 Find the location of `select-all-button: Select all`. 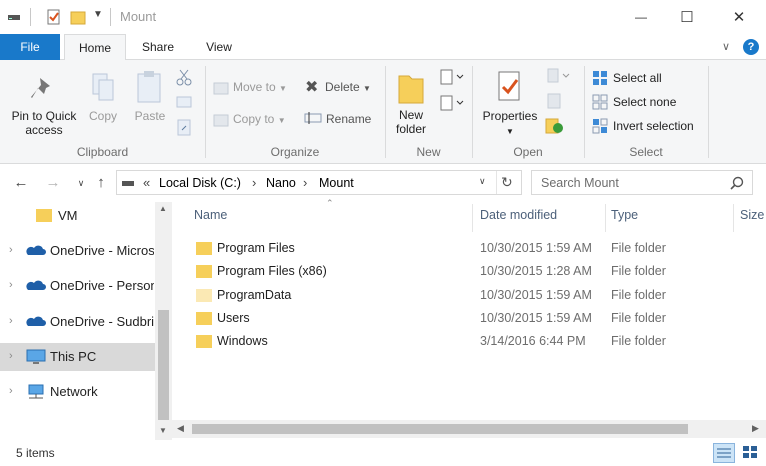

select-all-button: Select all is located at coordinates (637, 78).